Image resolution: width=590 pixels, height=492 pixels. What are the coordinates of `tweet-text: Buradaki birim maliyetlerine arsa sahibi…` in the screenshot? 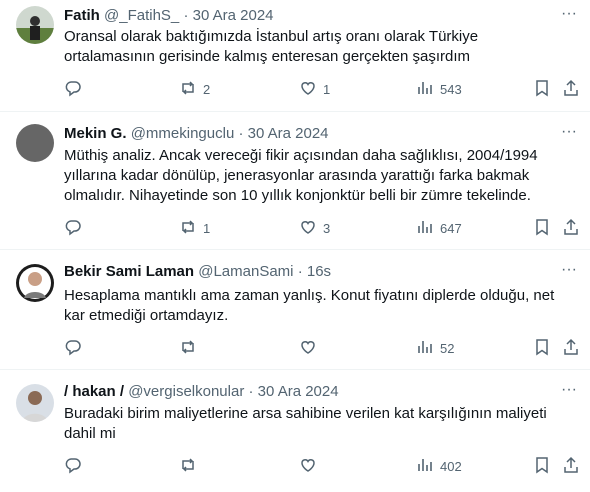 It's located at (305, 423).